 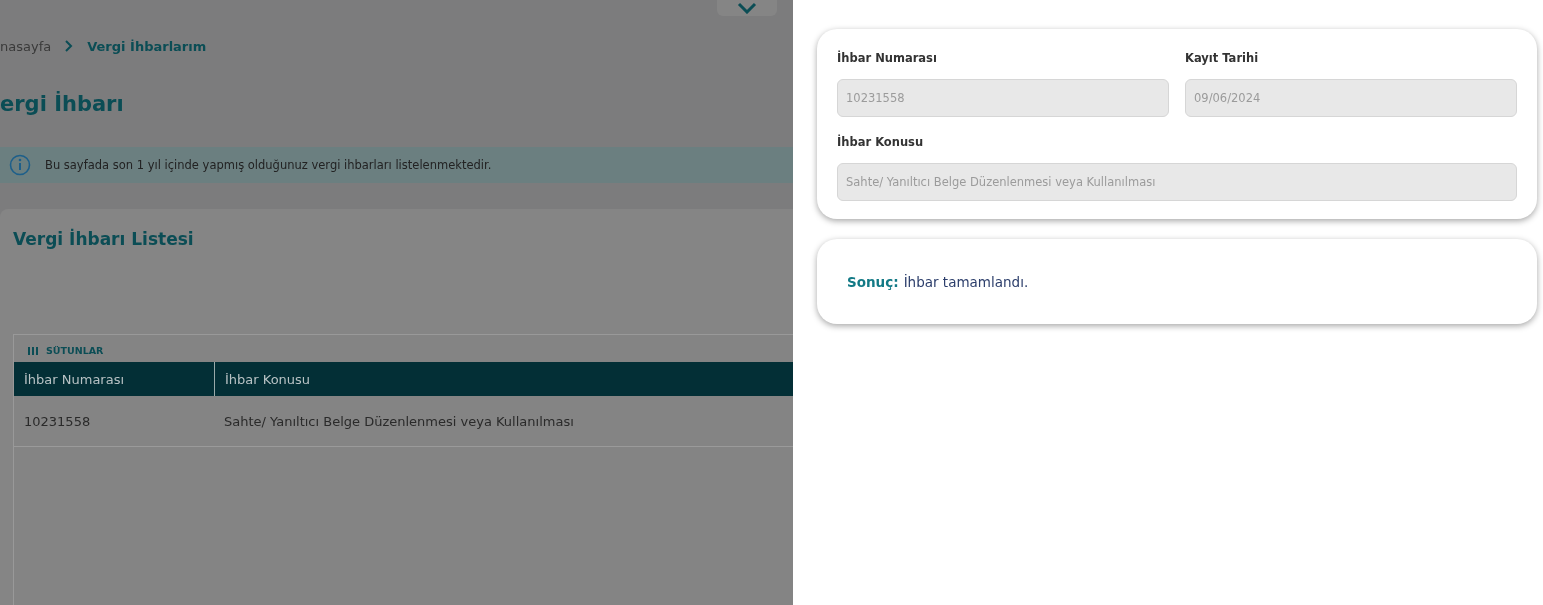 I want to click on result-text: İhbar tamamlandı., so click(x=966, y=281).